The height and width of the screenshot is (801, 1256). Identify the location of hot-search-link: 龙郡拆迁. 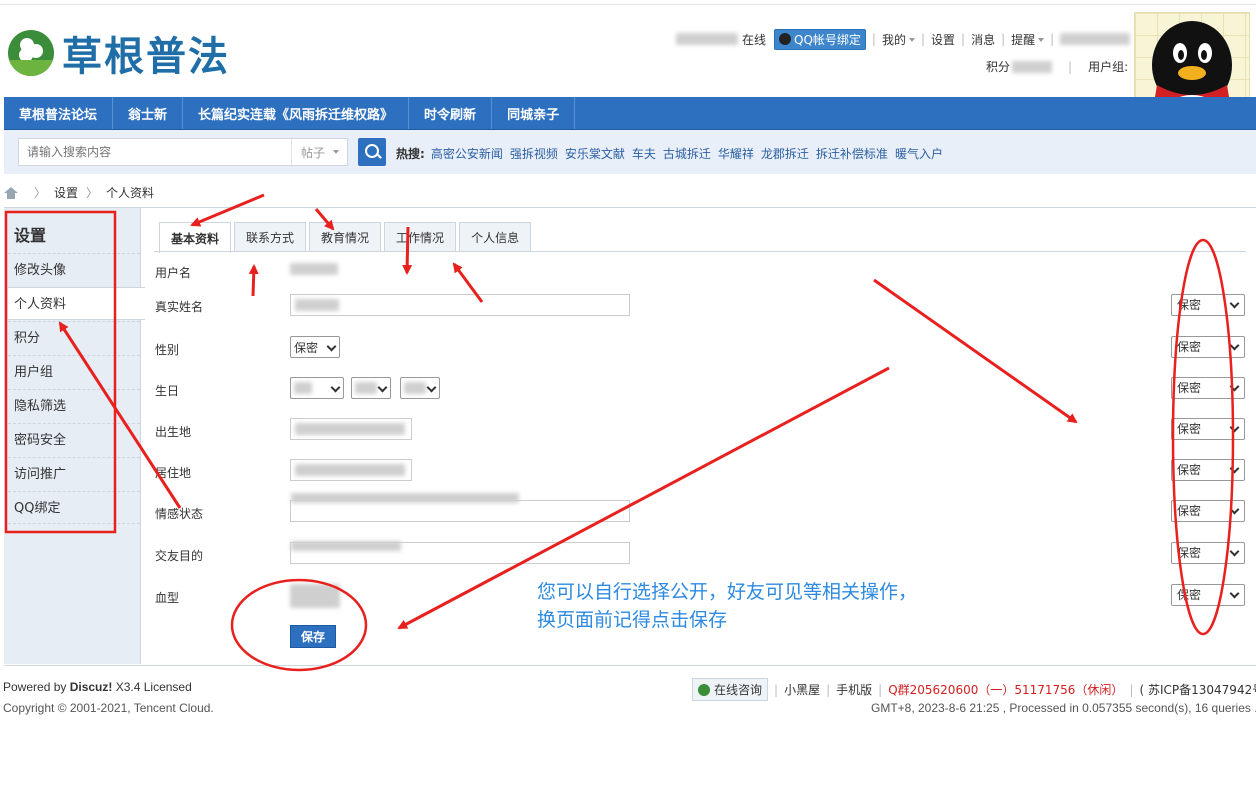
(785, 153).